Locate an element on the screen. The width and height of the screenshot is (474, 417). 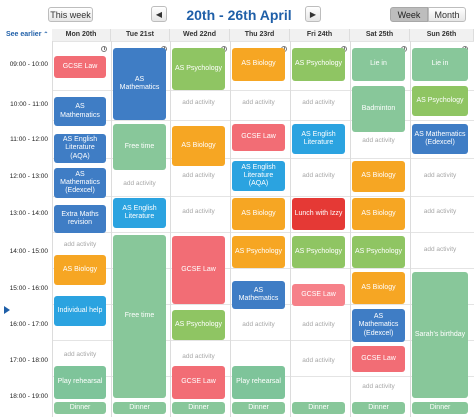
chevron-left-icon: ◀ is located at coordinates (159, 14).